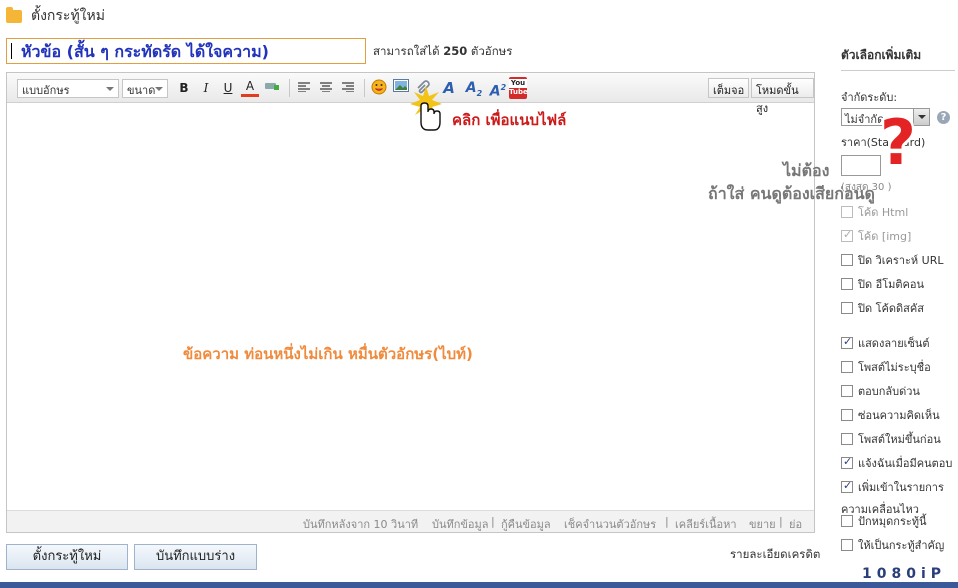  Describe the element at coordinates (518, 92) in the screenshot. I see `youtube-tube: Tube` at that location.